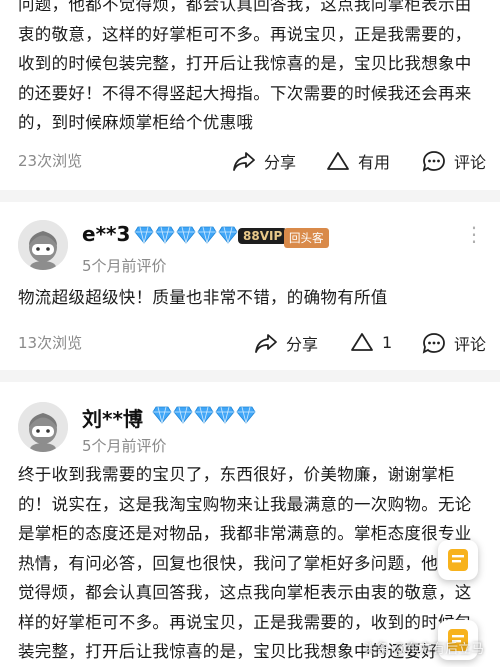 The height and width of the screenshot is (667, 500). Describe the element at coordinates (263, 236) in the screenshot. I see `vip-badge: 88VIP` at that location.